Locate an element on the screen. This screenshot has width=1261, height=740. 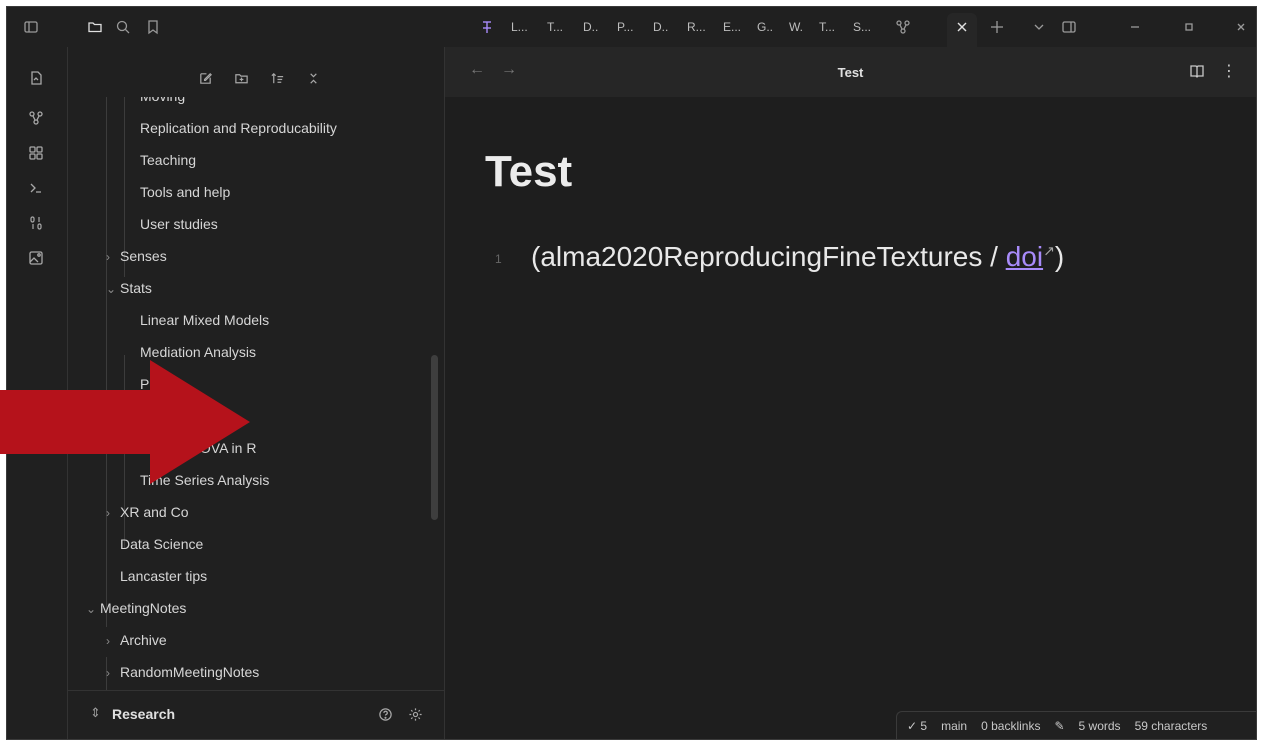
sidebar-scrollbar is located at coordinates (434, 437).